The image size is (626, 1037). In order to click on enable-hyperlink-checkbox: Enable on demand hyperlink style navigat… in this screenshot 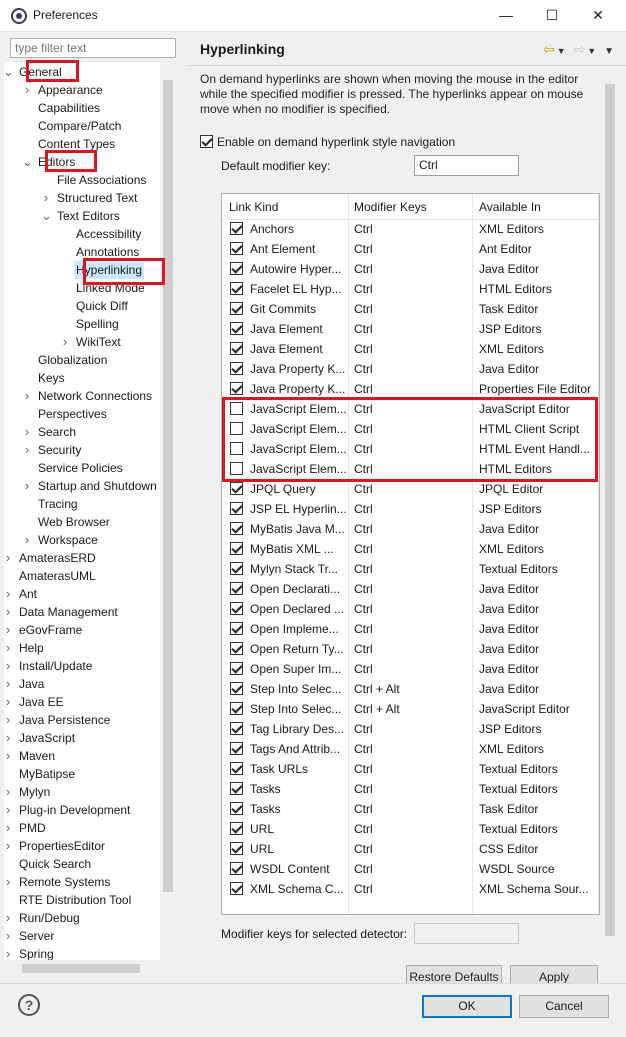, I will do `click(327, 141)`.